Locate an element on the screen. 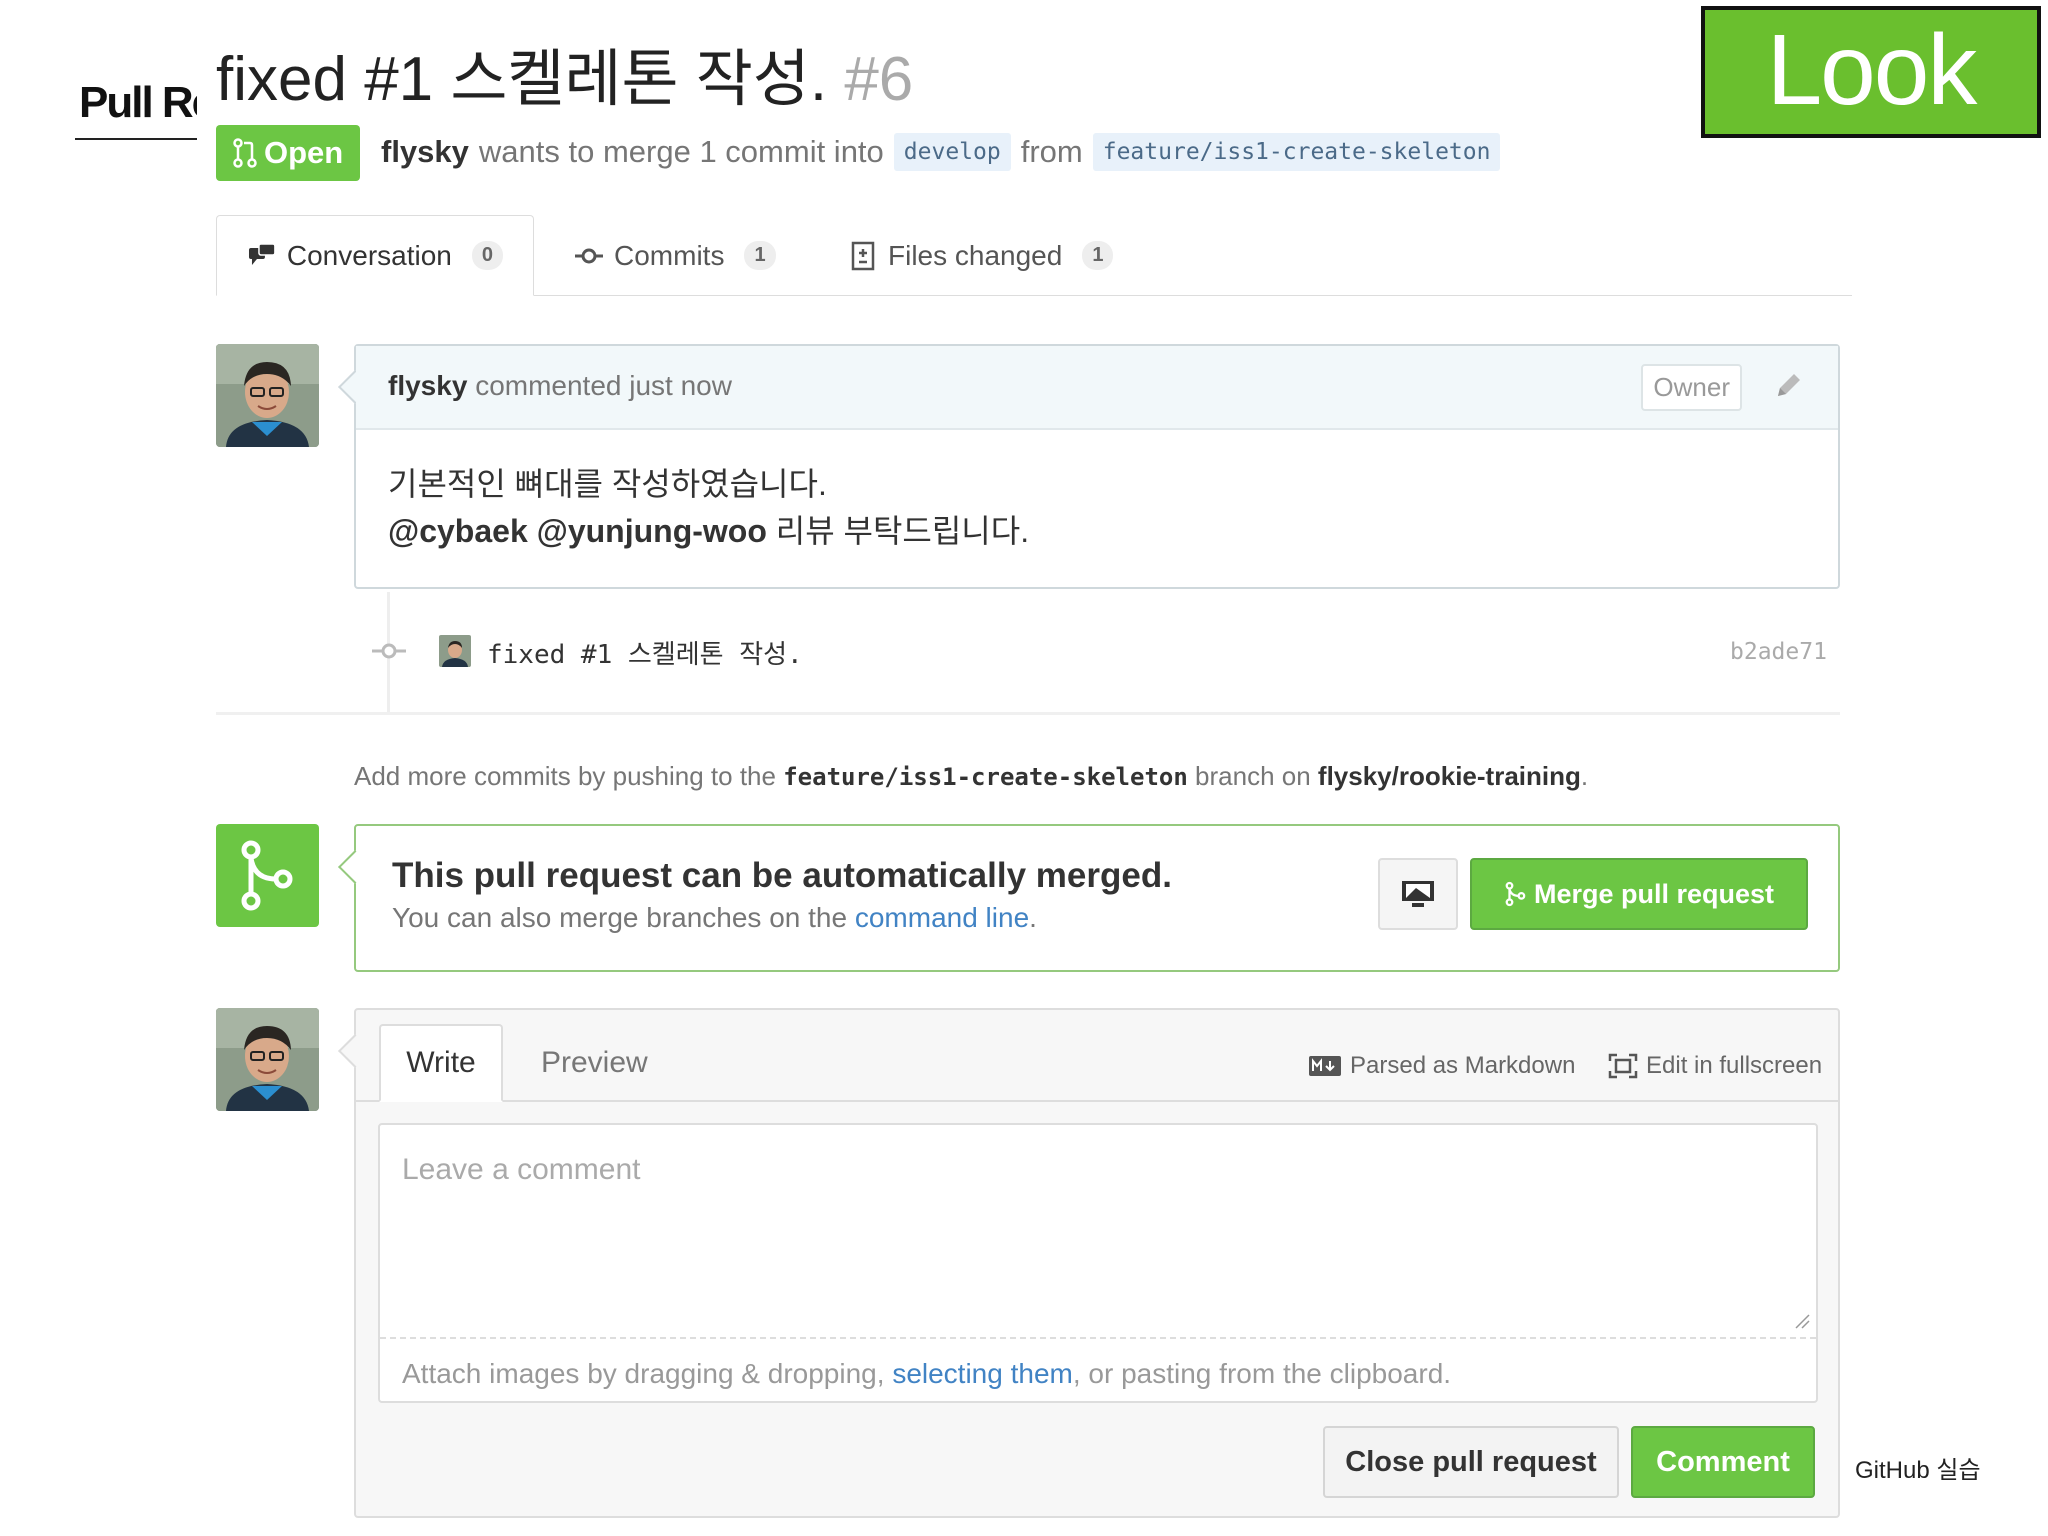 This screenshot has width=2048, height=1536. push-hint-middle: branch on is located at coordinates (1253, 776).